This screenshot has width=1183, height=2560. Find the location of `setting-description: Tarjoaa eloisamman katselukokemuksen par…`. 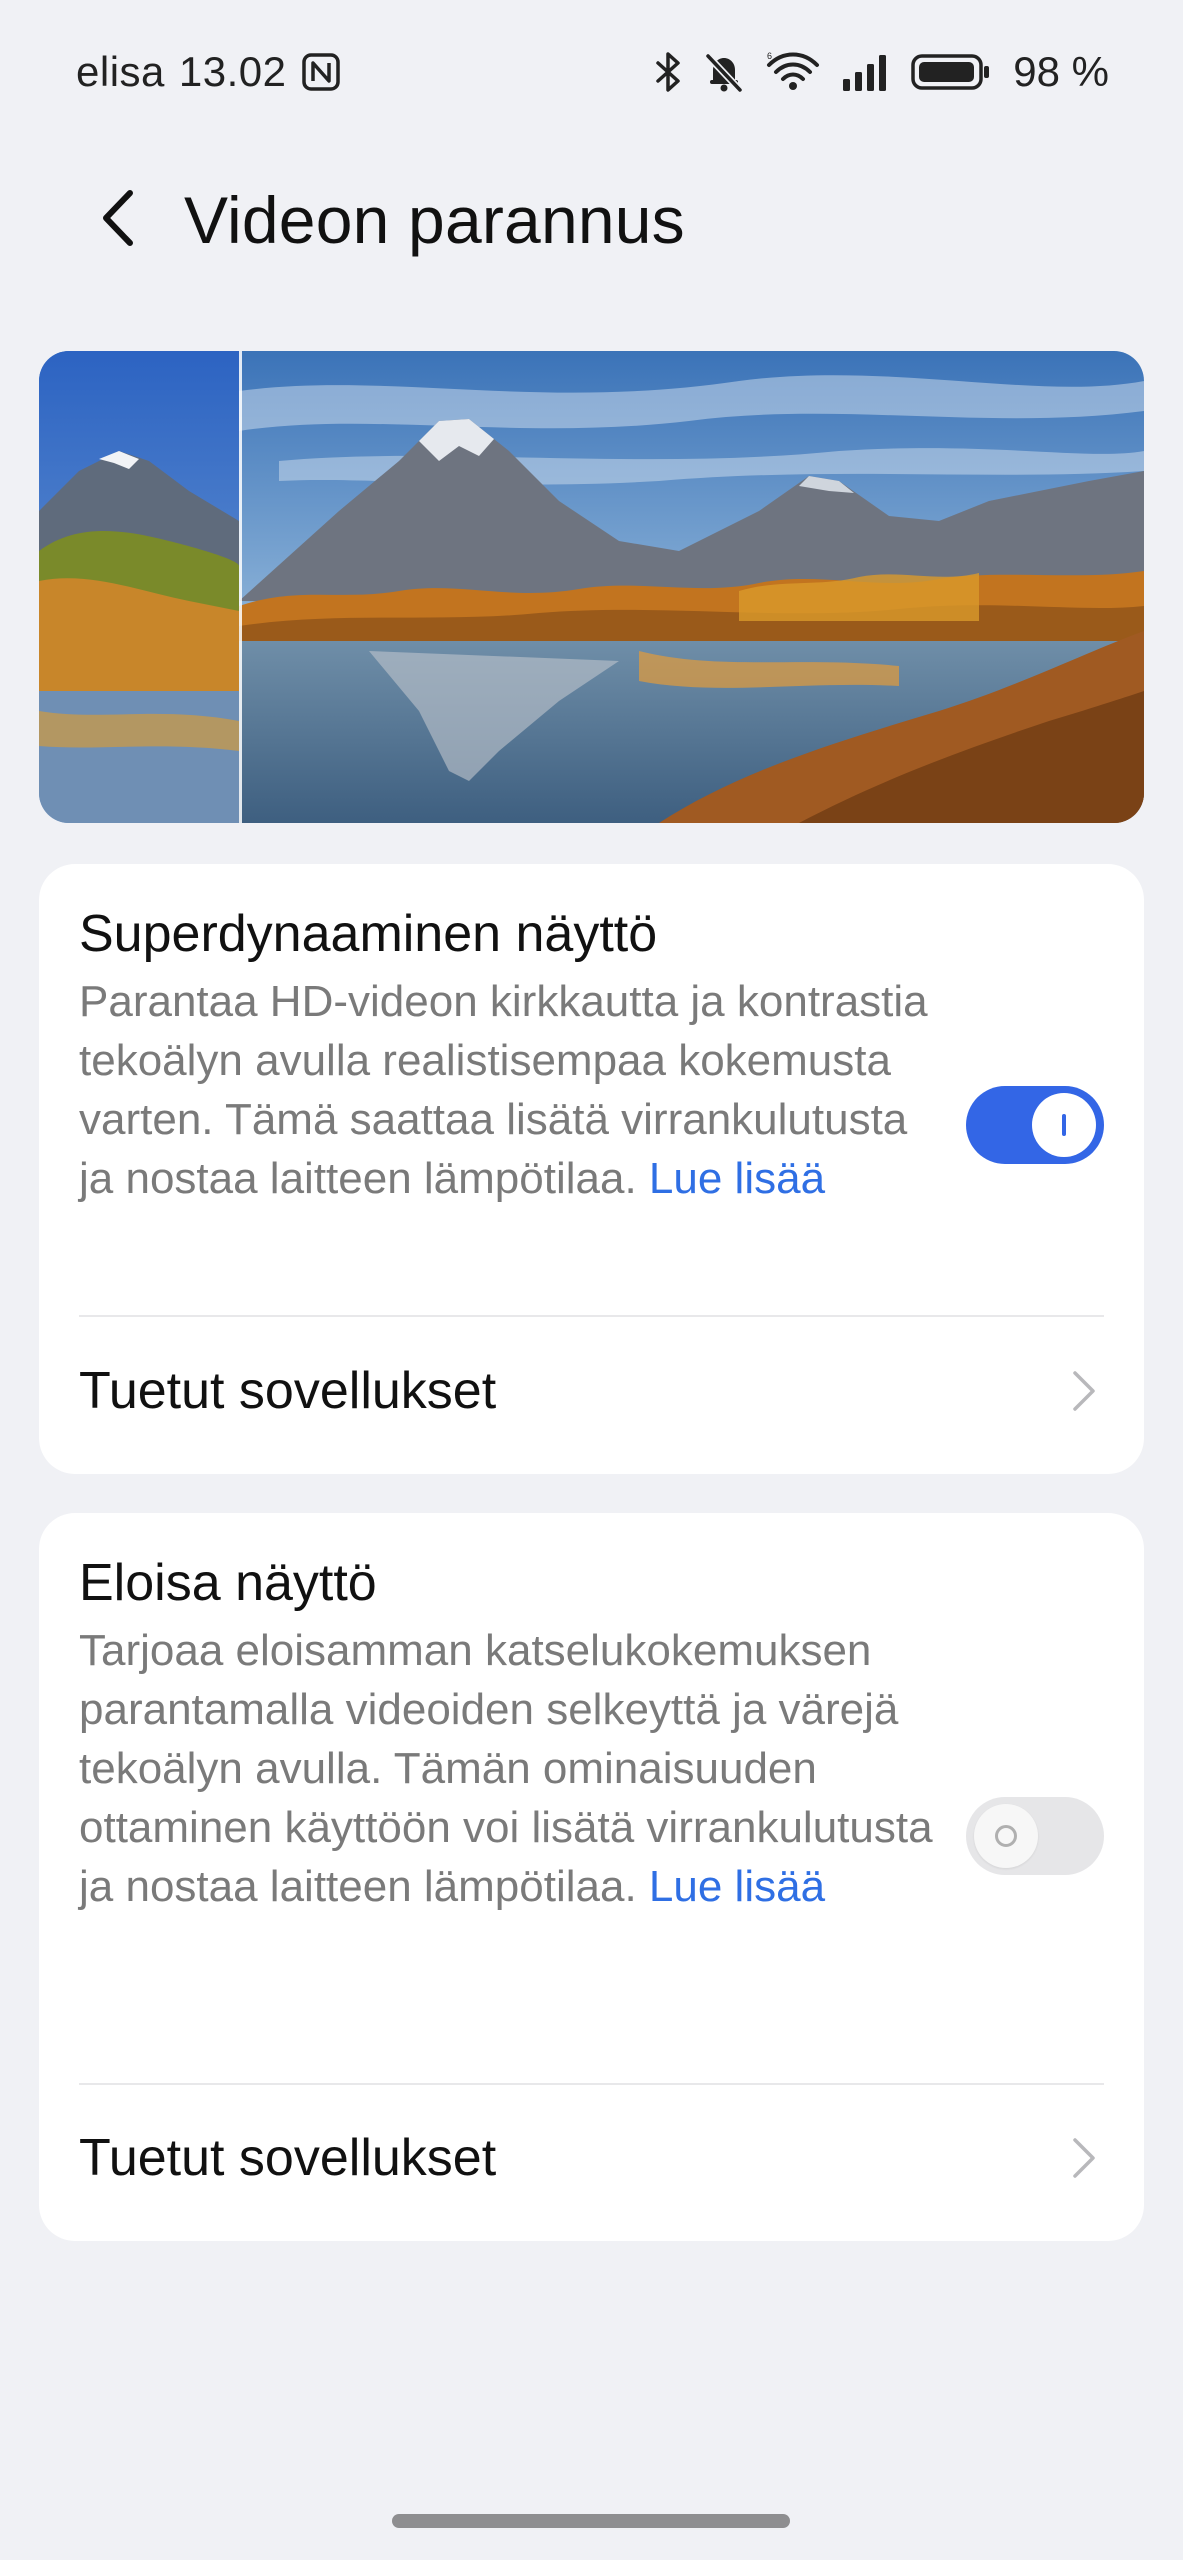

setting-description: Tarjoaa eloisamman katselukokemuksen par… is located at coordinates (509, 1768).